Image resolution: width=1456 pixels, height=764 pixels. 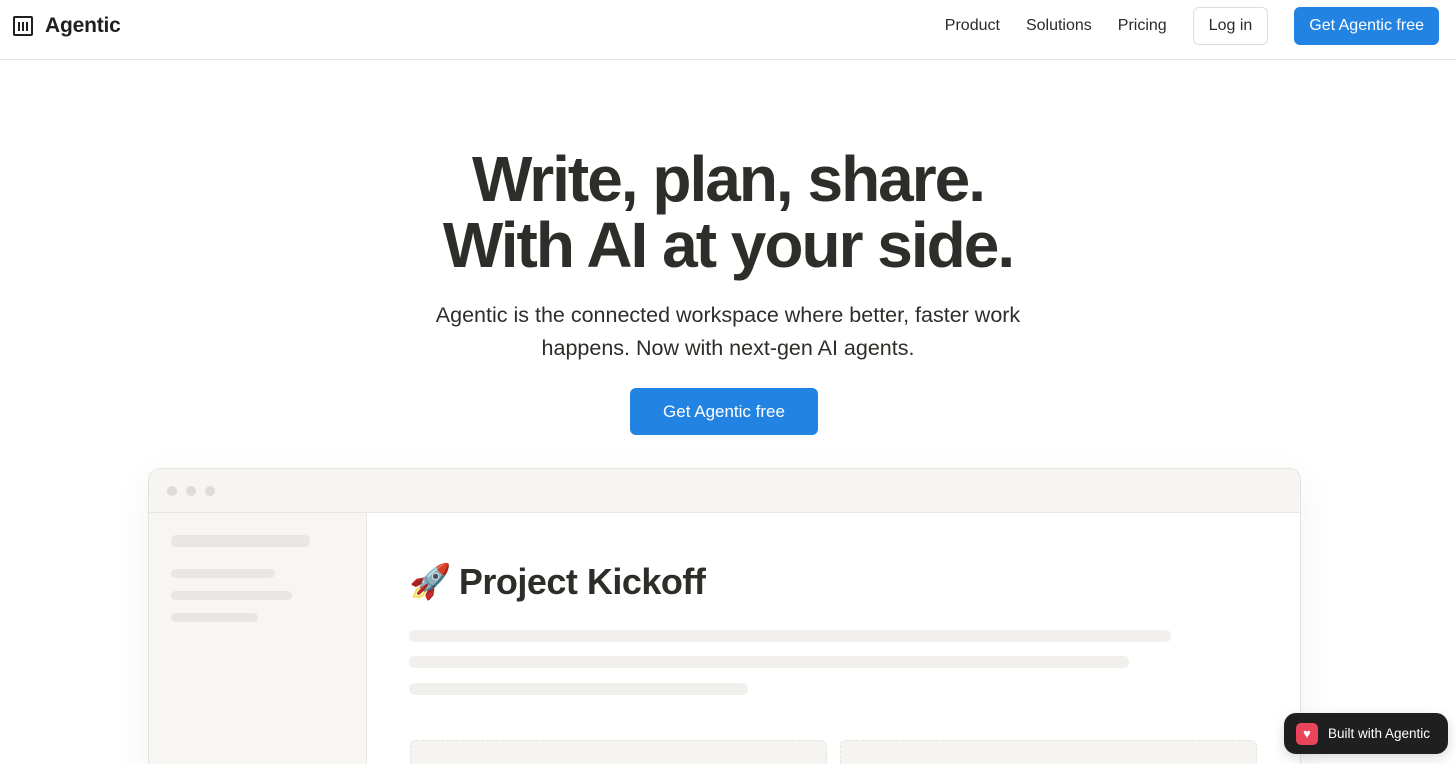 What do you see at coordinates (258, 638) in the screenshot?
I see `preview-sidebar` at bounding box center [258, 638].